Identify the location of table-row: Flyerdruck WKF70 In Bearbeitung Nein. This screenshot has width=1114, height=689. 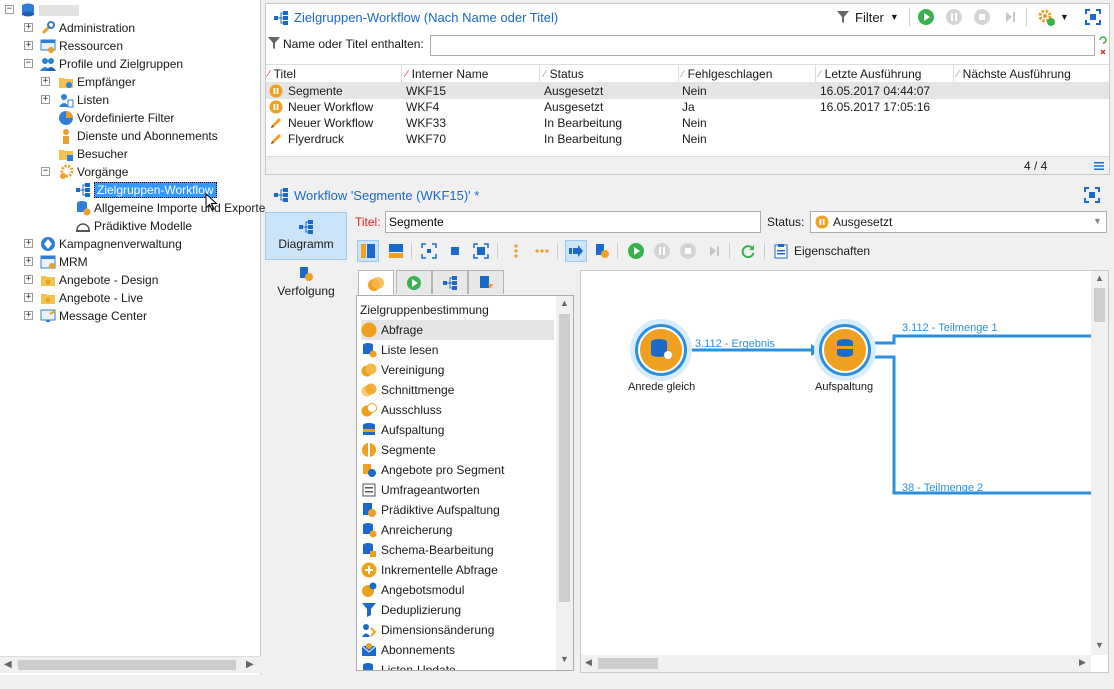
(687, 139).